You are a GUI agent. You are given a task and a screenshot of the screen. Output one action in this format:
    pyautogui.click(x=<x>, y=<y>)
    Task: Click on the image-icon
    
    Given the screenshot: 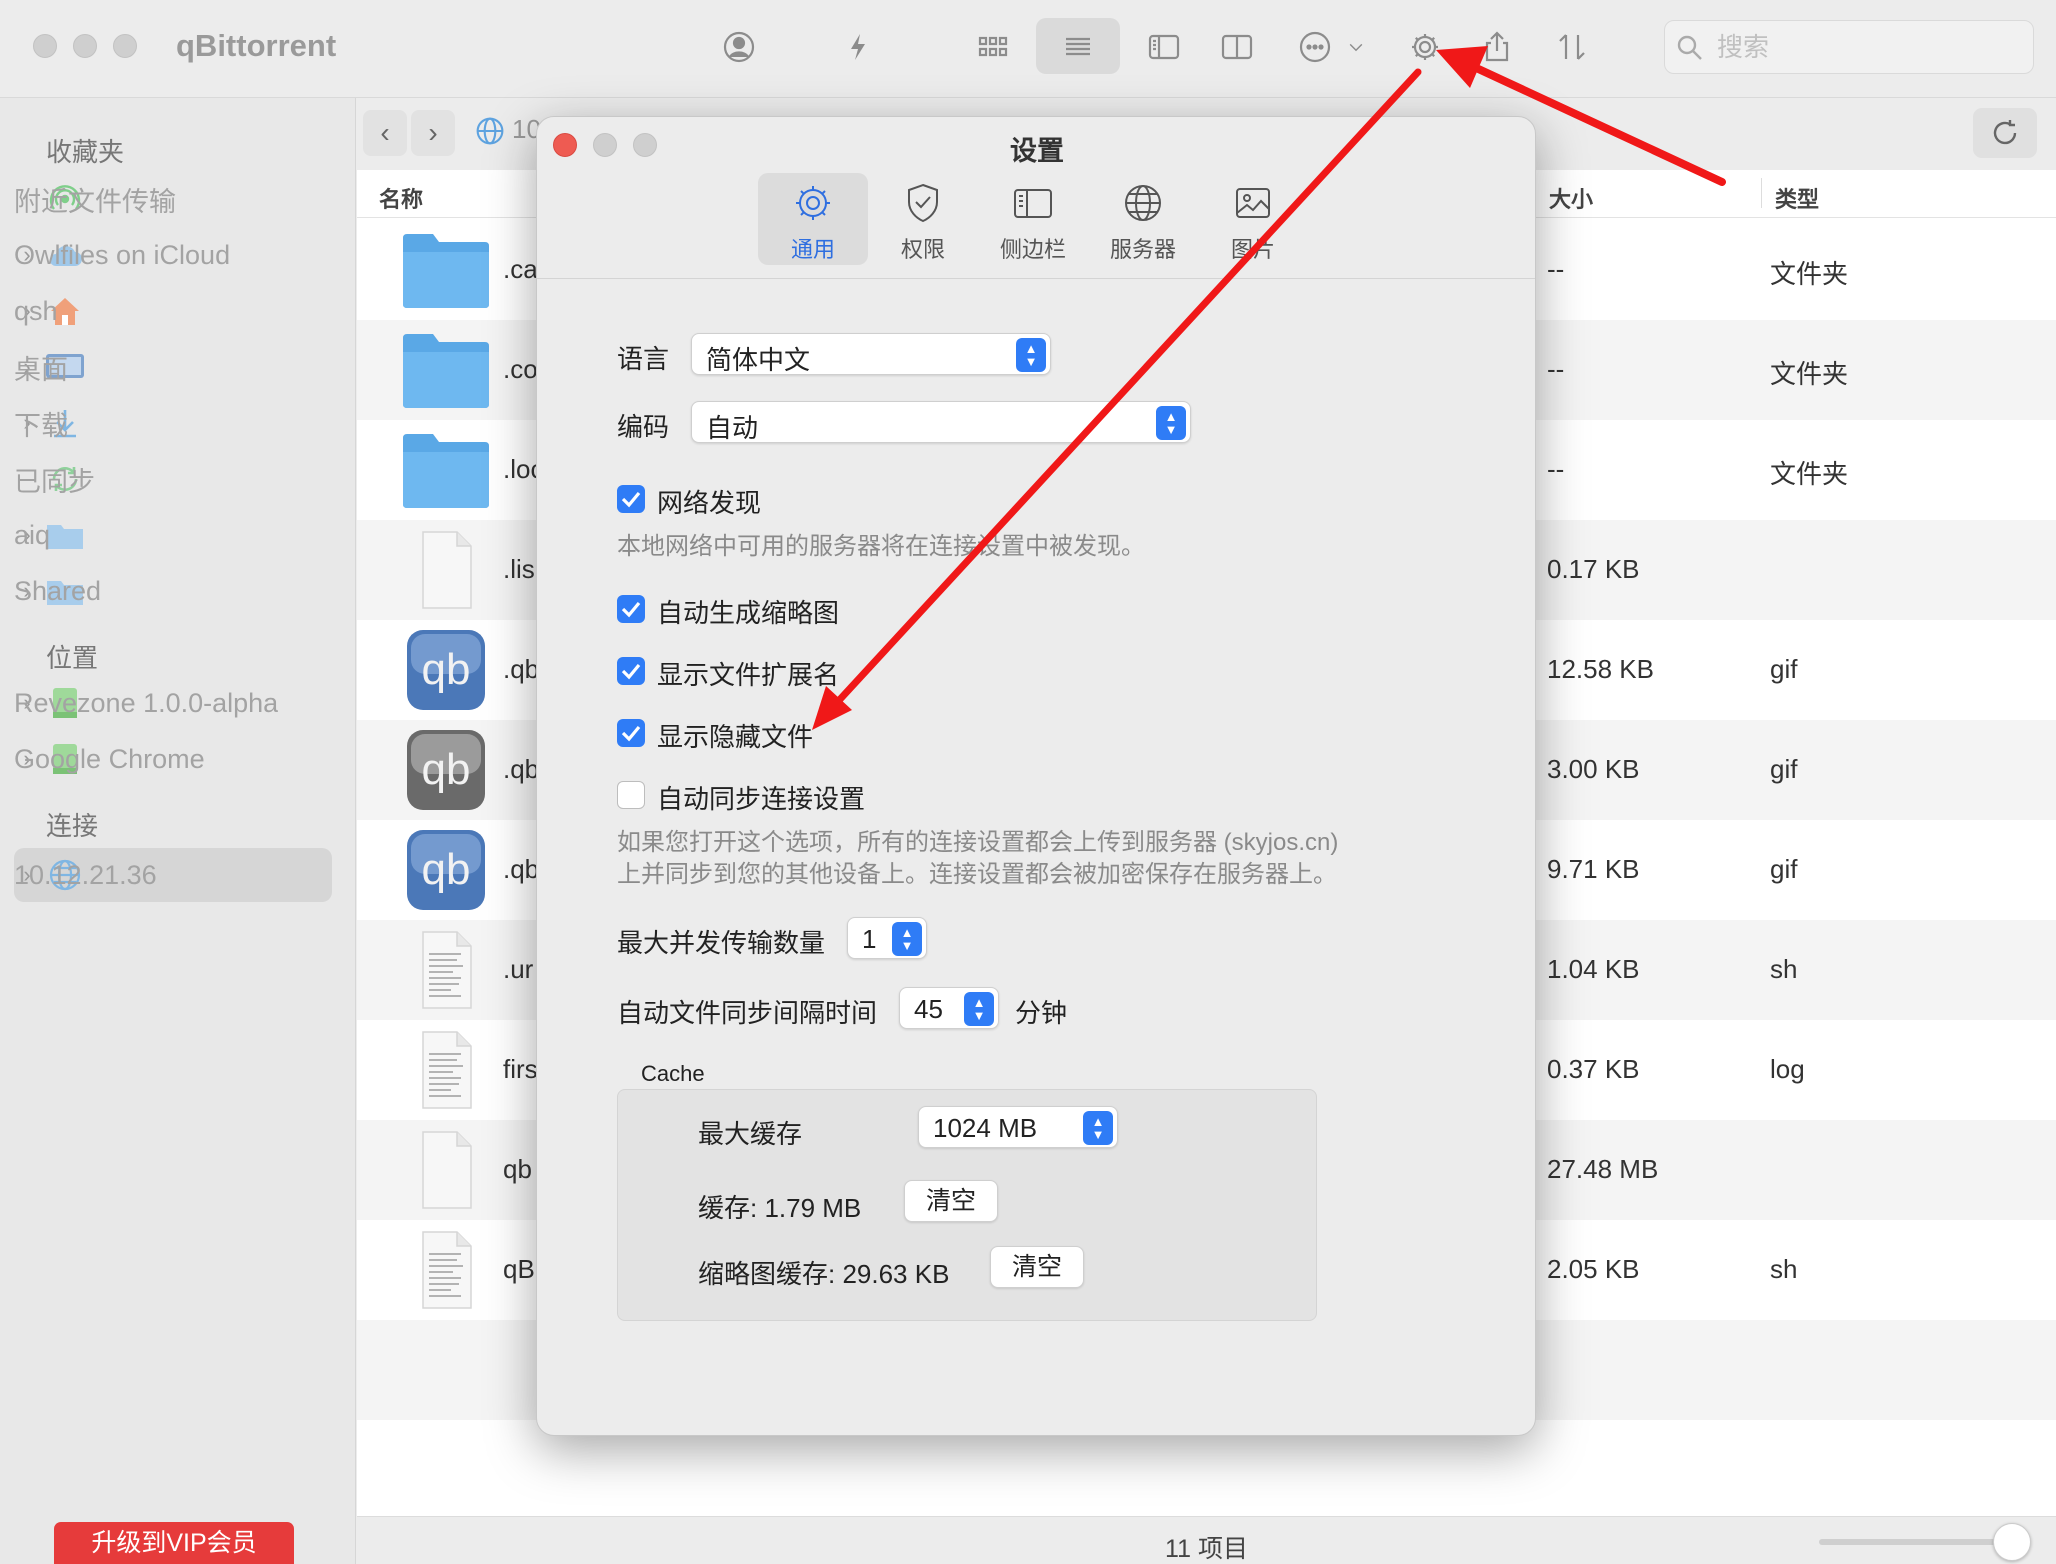 What is the action you would take?
    pyautogui.click(x=1253, y=203)
    